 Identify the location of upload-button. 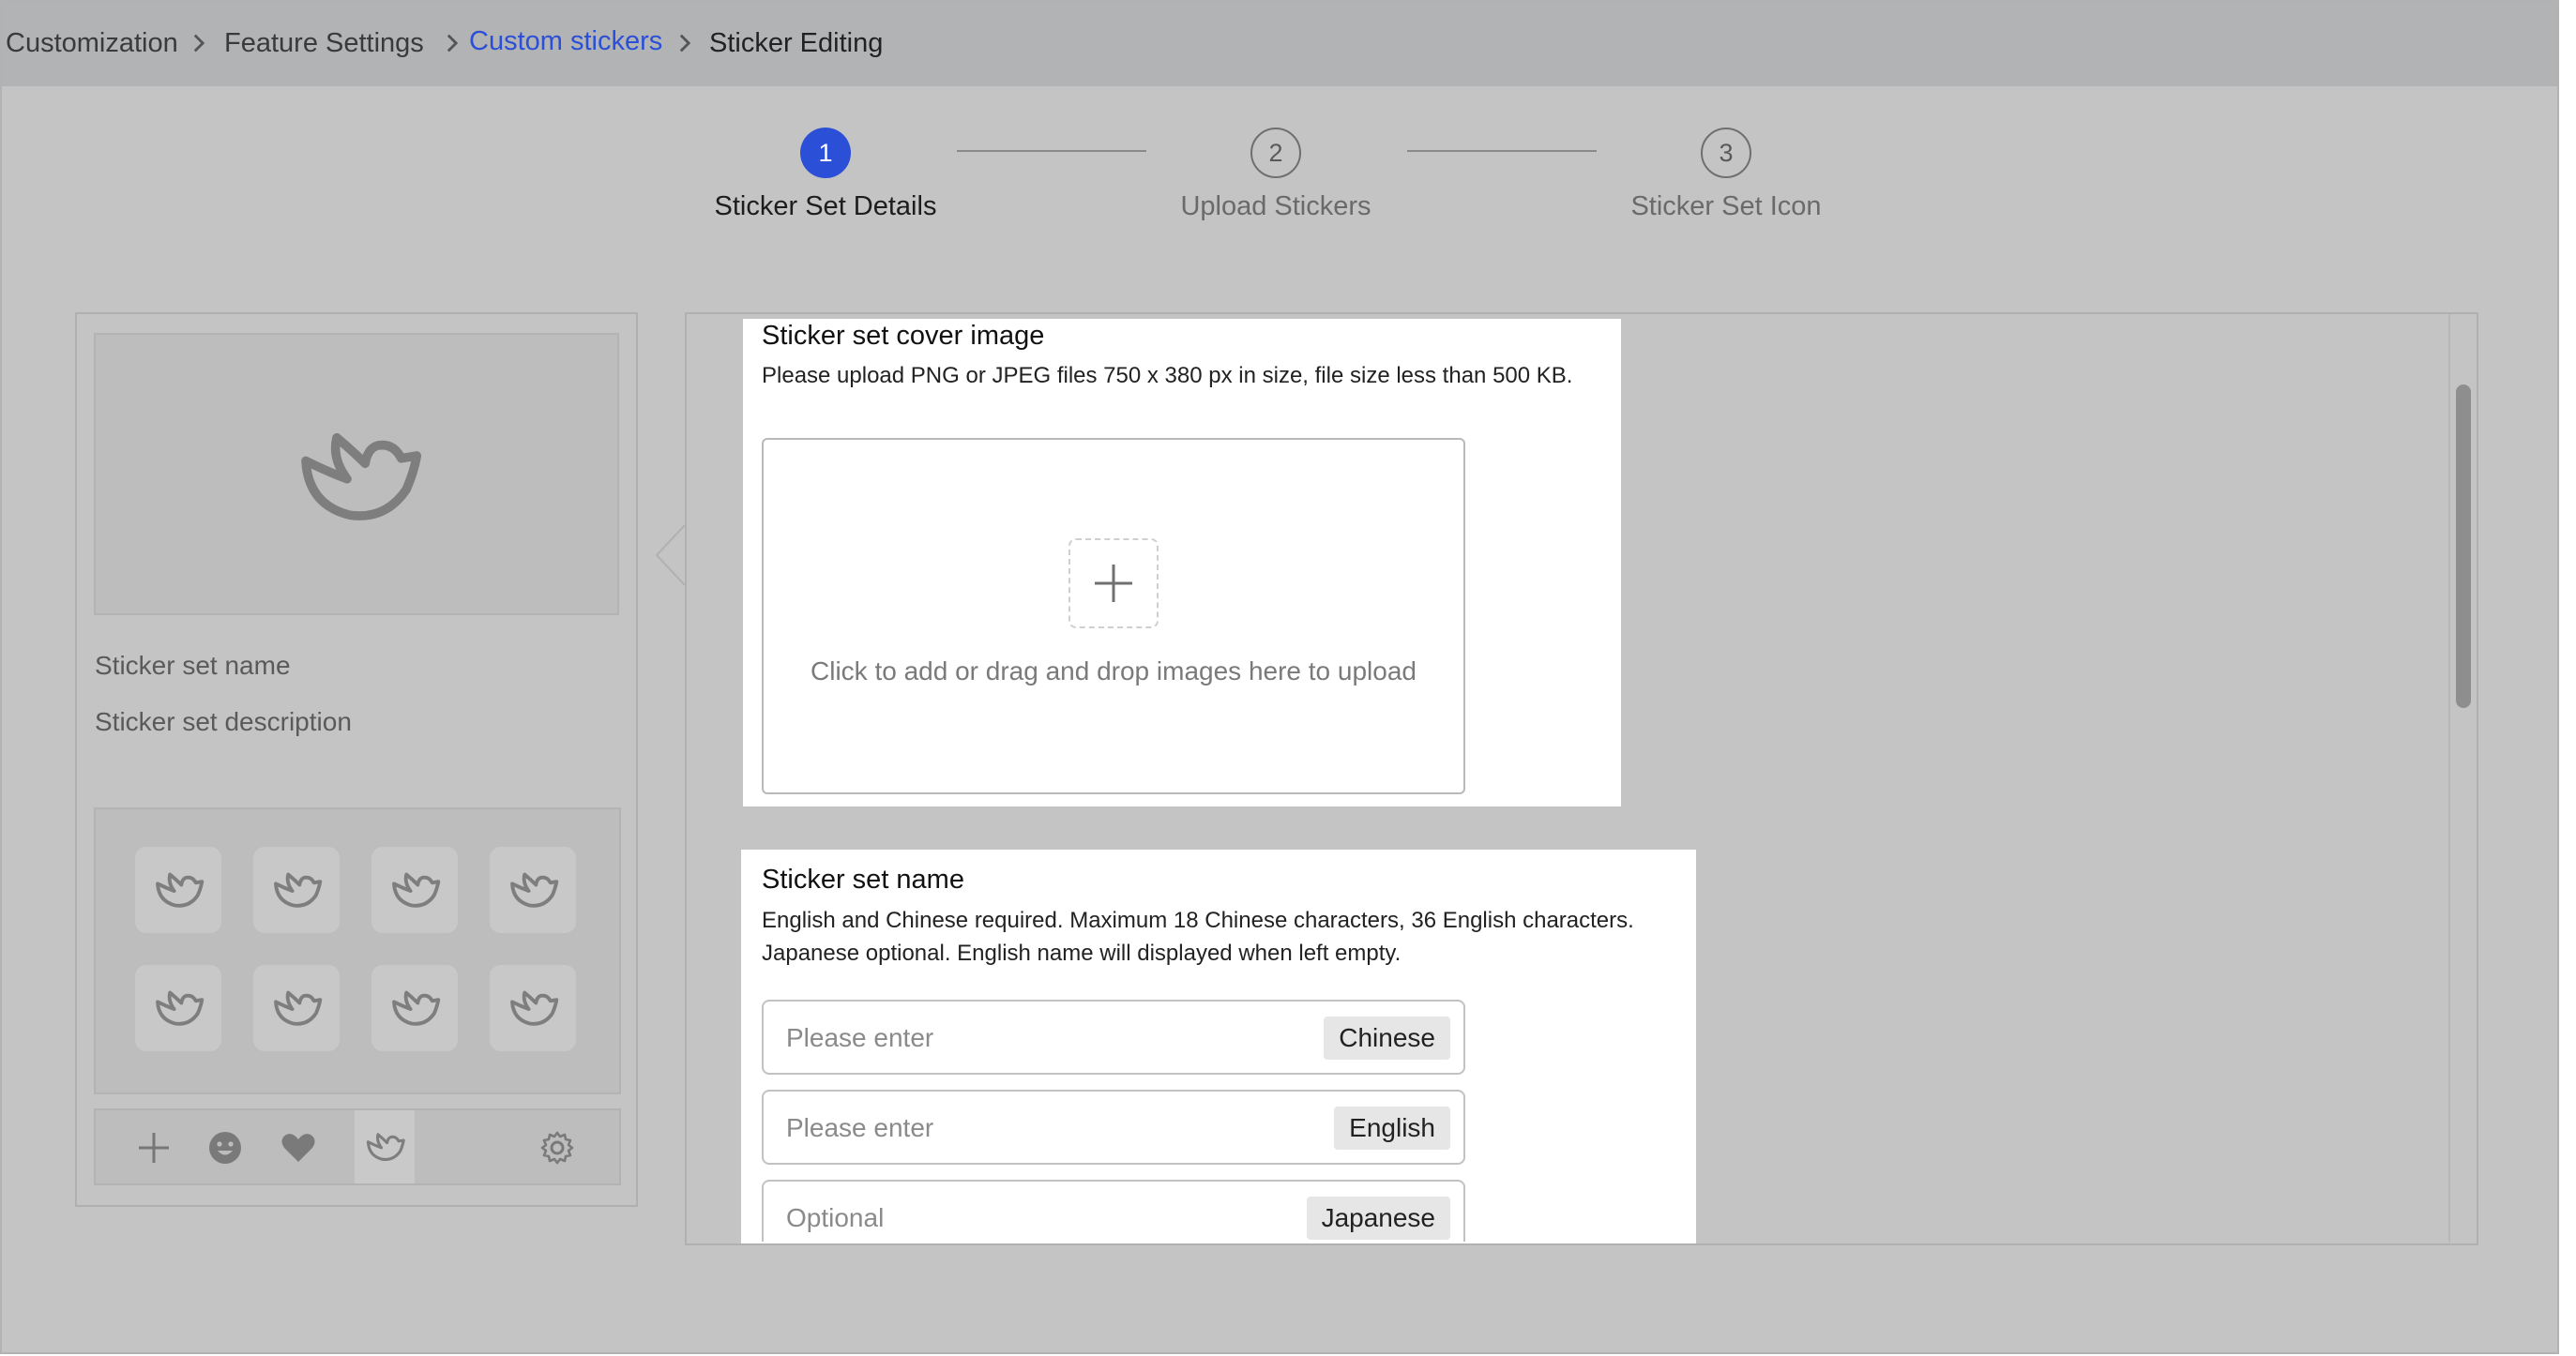
(1113, 583).